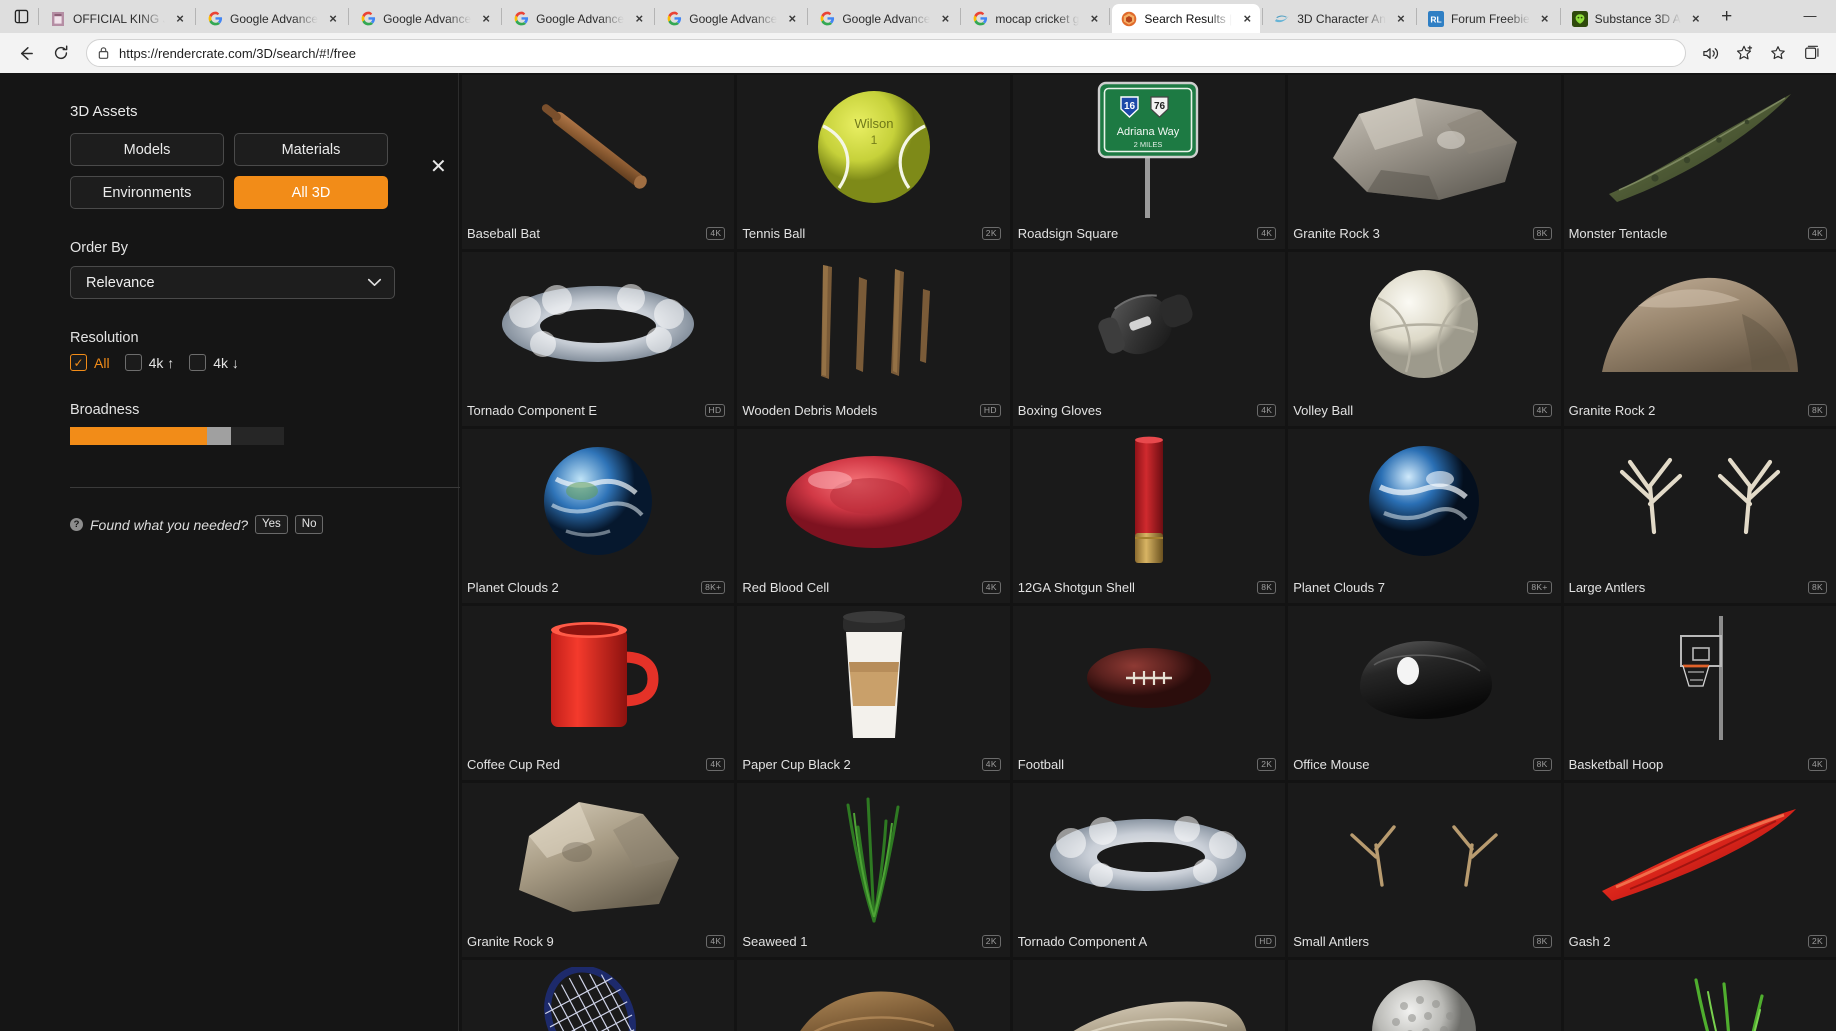  I want to click on asset-thumbnail: Wilson 1, so click(873, 146).